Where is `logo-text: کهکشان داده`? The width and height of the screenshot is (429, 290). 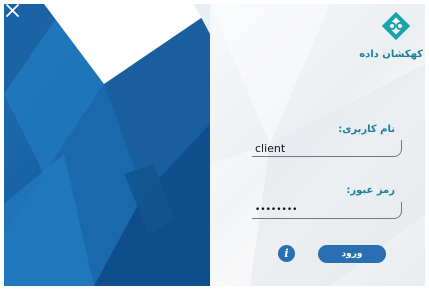 logo-text: کهکشان داده is located at coordinates (391, 54).